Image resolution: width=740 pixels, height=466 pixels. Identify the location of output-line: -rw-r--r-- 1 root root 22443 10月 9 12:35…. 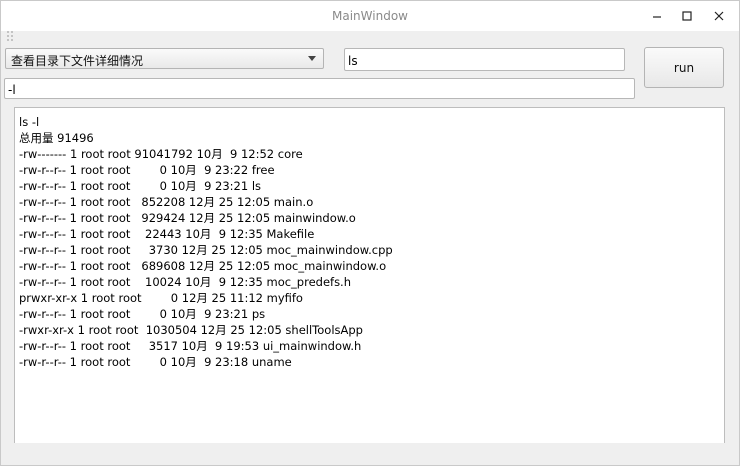
(167, 234).